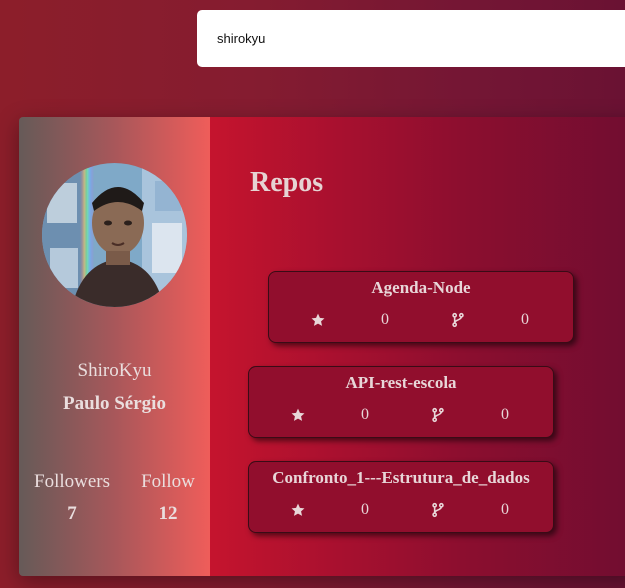  Describe the element at coordinates (168, 498) in the screenshot. I see `following-stat: Follow 12` at that location.